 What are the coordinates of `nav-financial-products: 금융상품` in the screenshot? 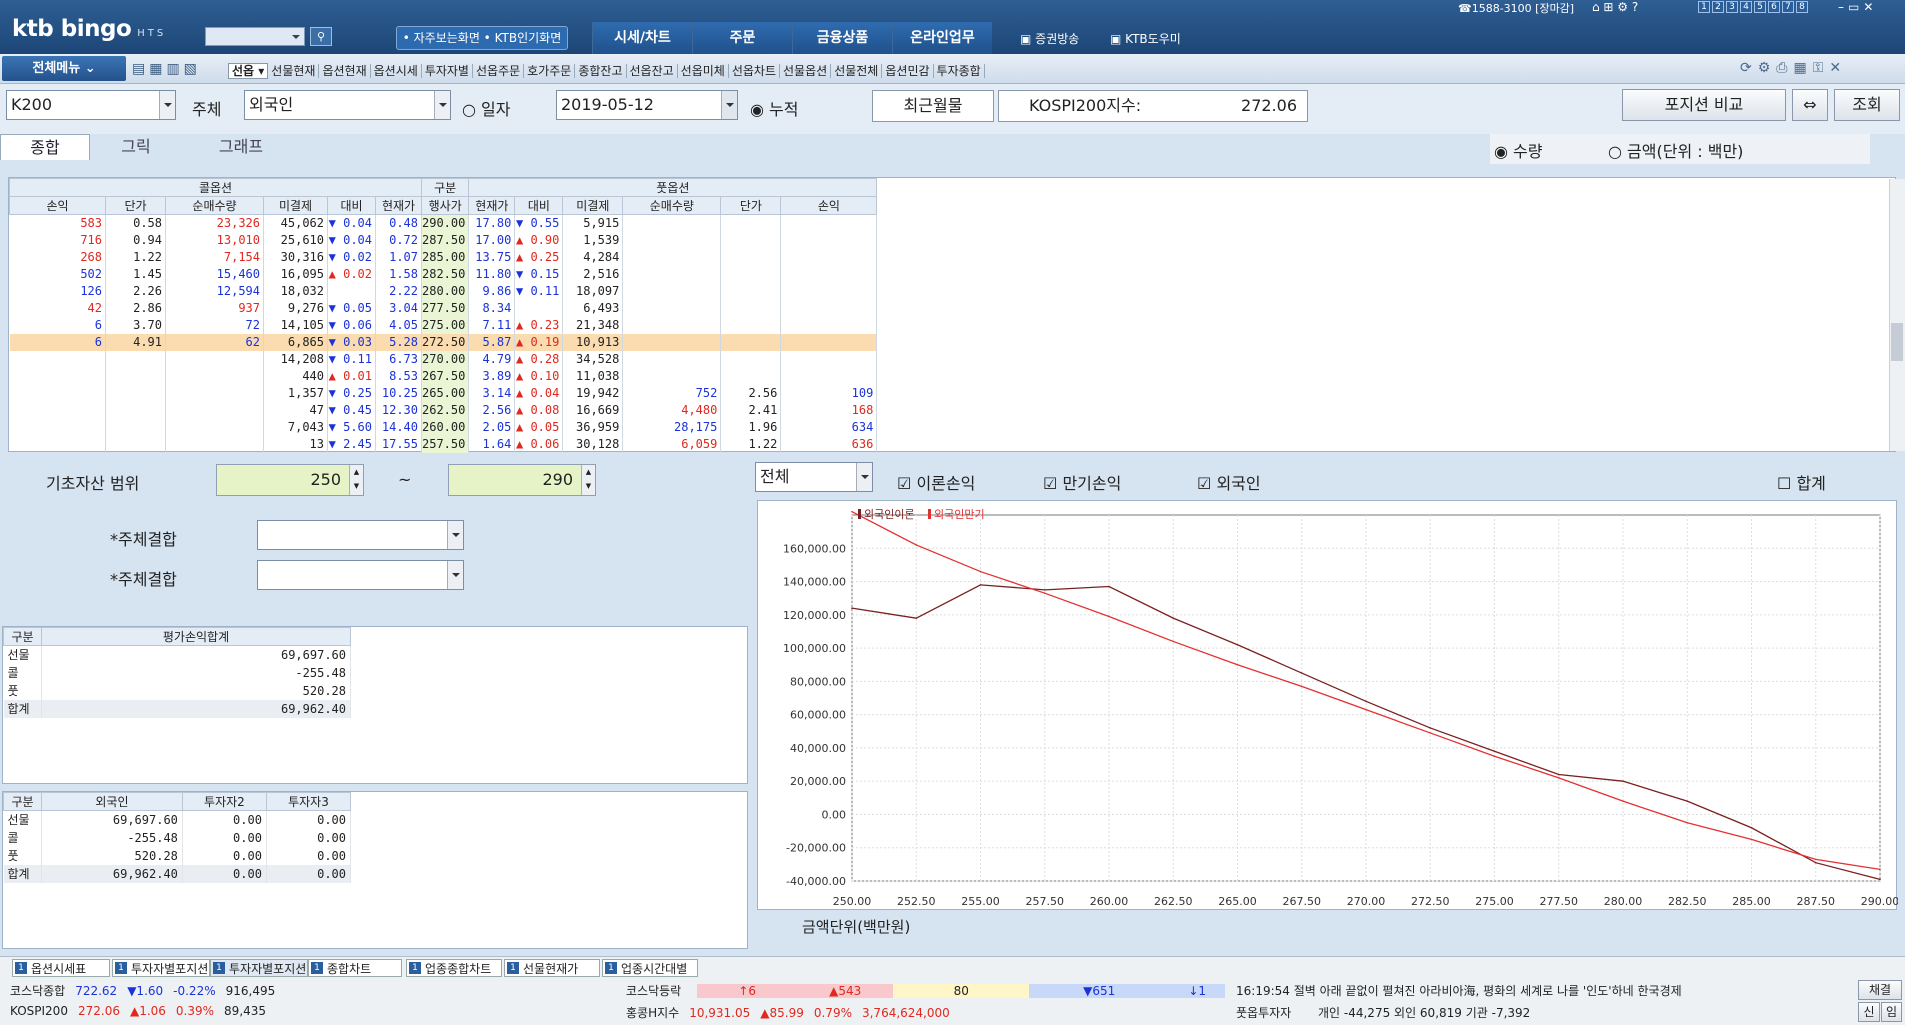 It's located at (842, 38).